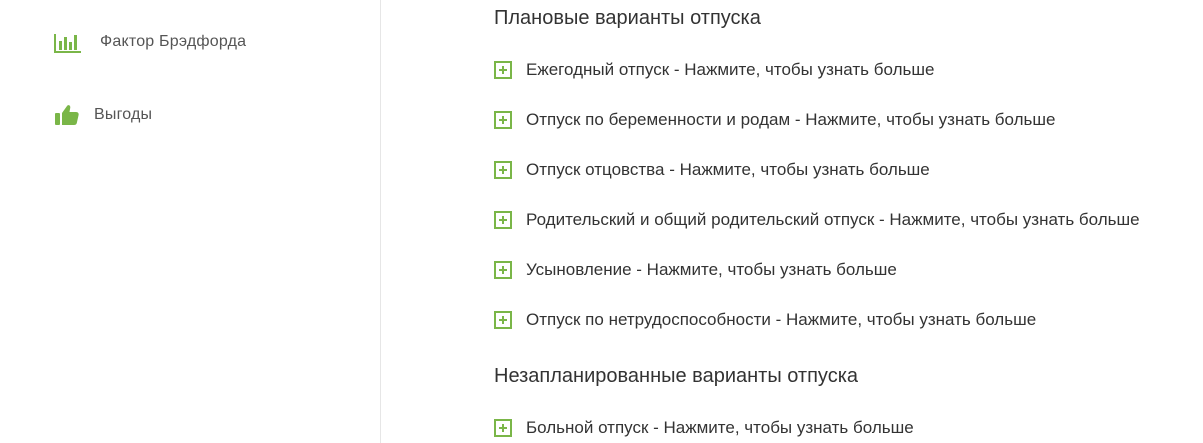  Describe the element at coordinates (173, 41) in the screenshot. I see `sidebar-item-label: Фактор Брэдфорда` at that location.